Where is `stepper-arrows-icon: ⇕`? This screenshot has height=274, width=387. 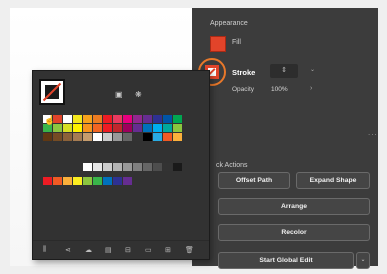 stepper-arrows-icon: ⇕ is located at coordinates (284, 70).